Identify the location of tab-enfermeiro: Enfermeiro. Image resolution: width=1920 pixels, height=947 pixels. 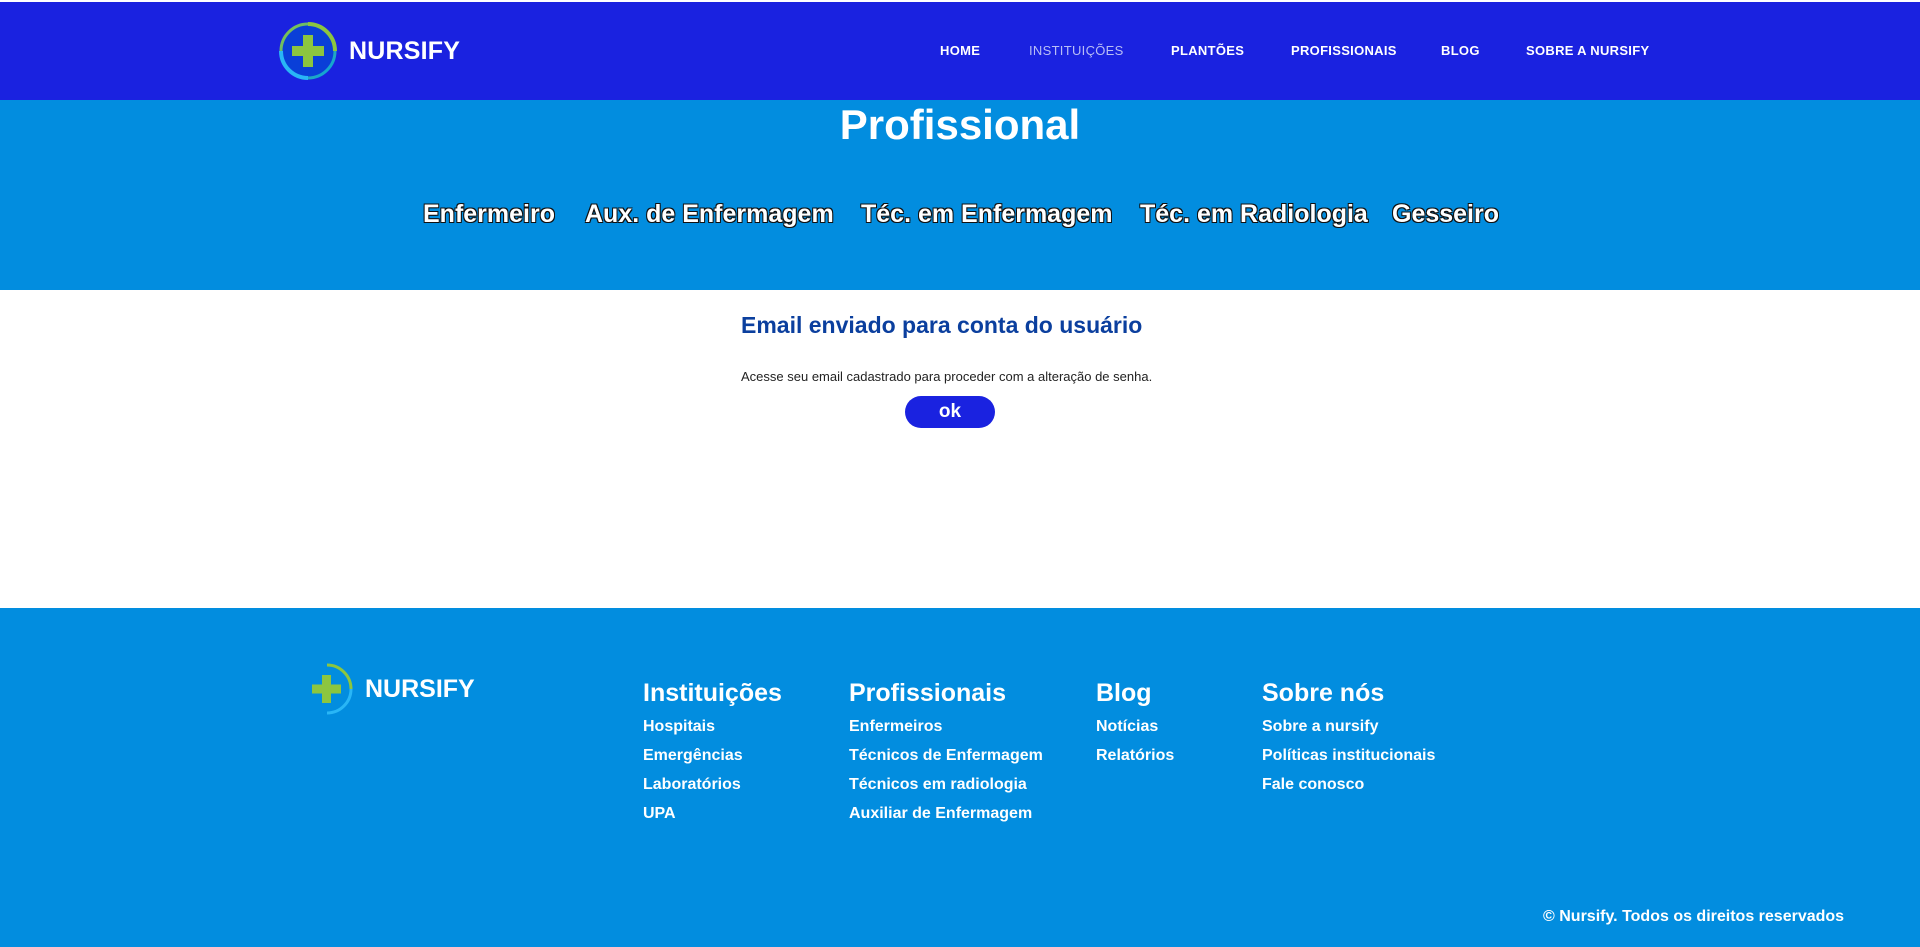
(489, 214).